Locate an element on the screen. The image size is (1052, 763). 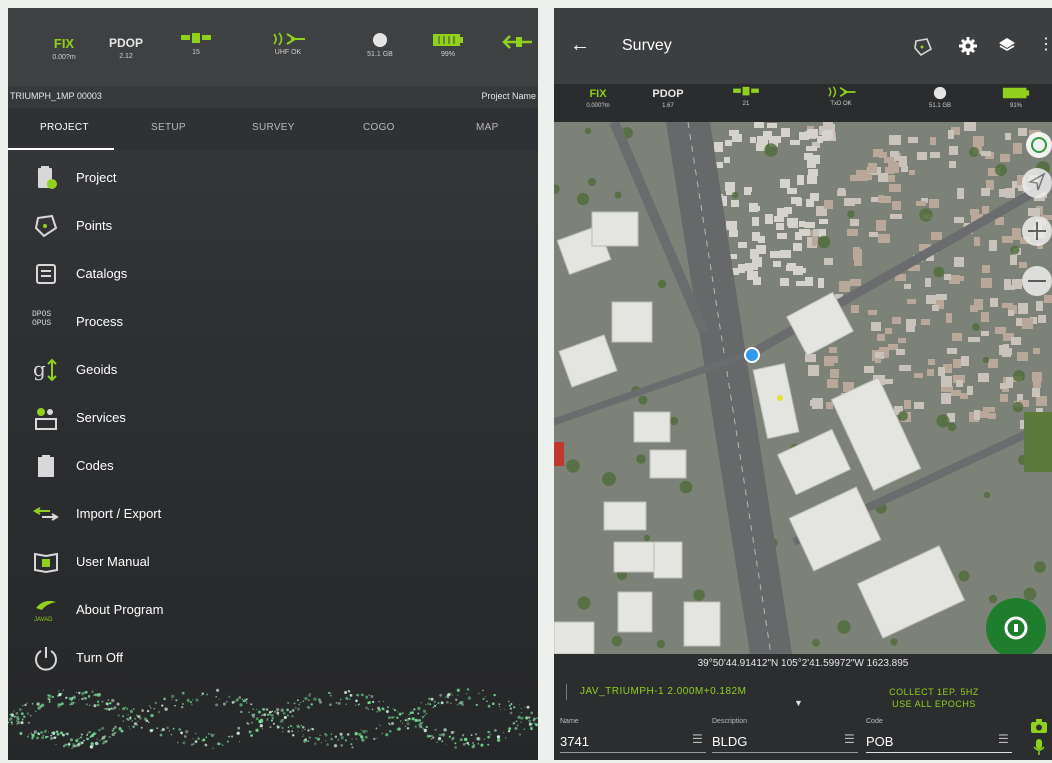
menu-label-services: Services is located at coordinates (101, 417).